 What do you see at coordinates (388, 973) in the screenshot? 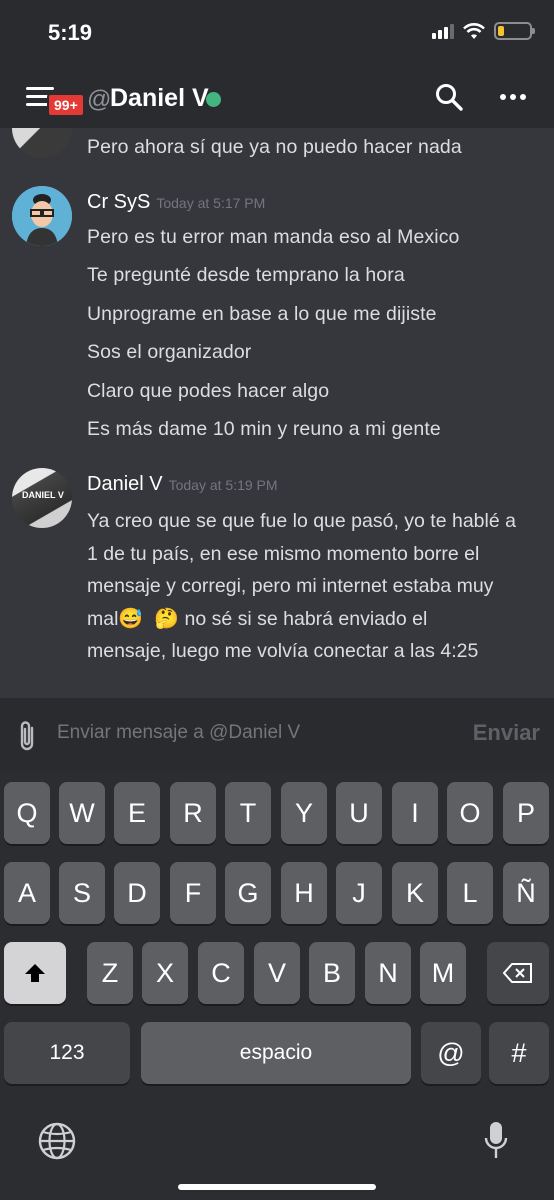
I see `key-n: N` at bounding box center [388, 973].